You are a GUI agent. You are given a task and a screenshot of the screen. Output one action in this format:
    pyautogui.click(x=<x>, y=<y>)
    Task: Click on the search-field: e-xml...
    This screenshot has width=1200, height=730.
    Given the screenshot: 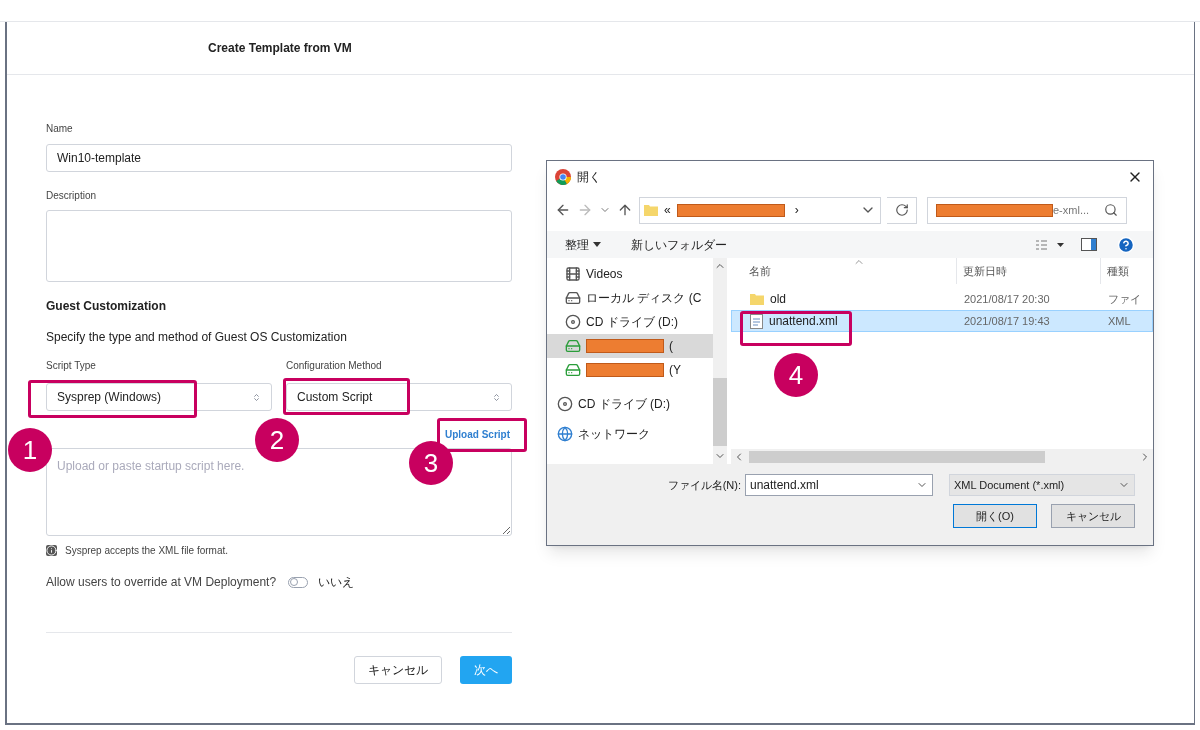 What is the action you would take?
    pyautogui.click(x=1027, y=210)
    